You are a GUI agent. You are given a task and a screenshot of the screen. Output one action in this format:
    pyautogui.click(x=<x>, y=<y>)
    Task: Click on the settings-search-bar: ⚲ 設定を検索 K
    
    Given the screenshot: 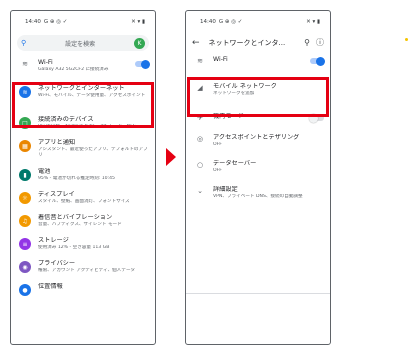 What is the action you would take?
    pyautogui.click(x=83, y=43)
    